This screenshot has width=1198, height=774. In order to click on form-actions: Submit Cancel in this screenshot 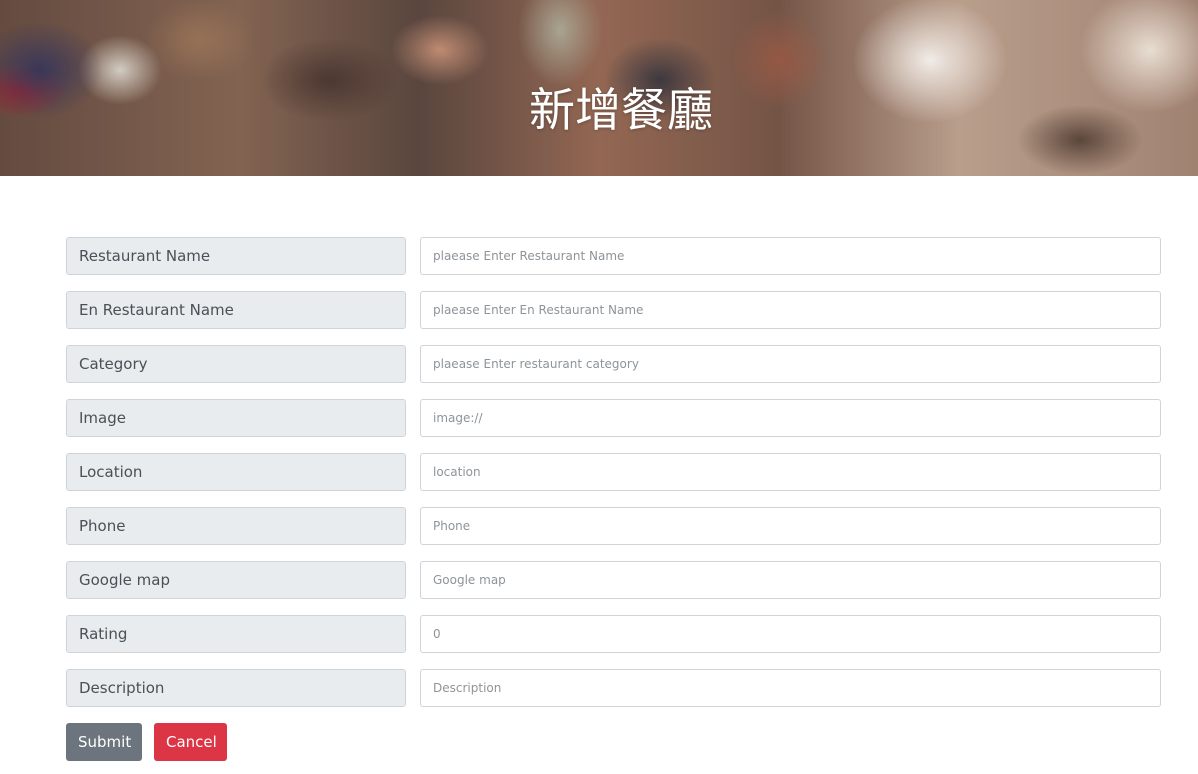, I will do `click(146, 742)`.